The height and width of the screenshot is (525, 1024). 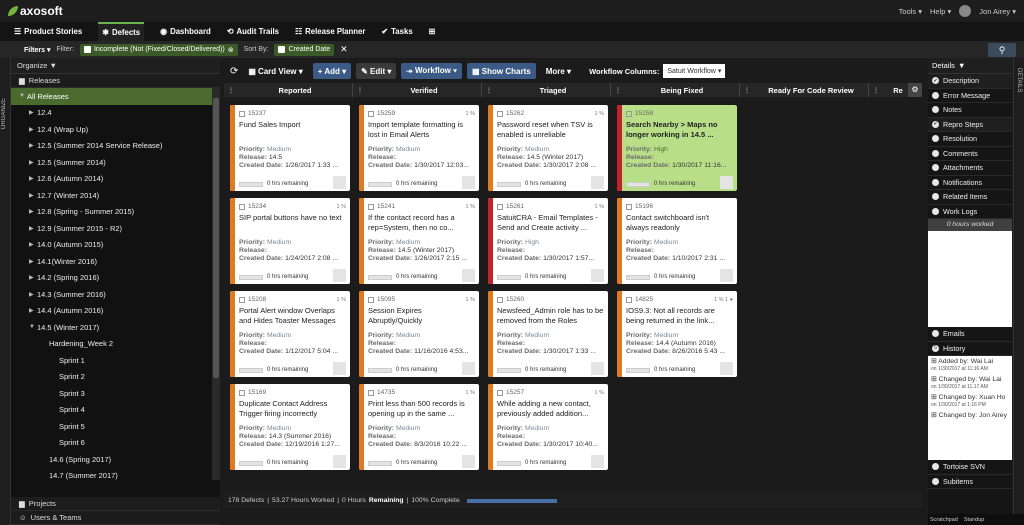 I want to click on sidebar-scrollbar, so click(x=216, y=284).